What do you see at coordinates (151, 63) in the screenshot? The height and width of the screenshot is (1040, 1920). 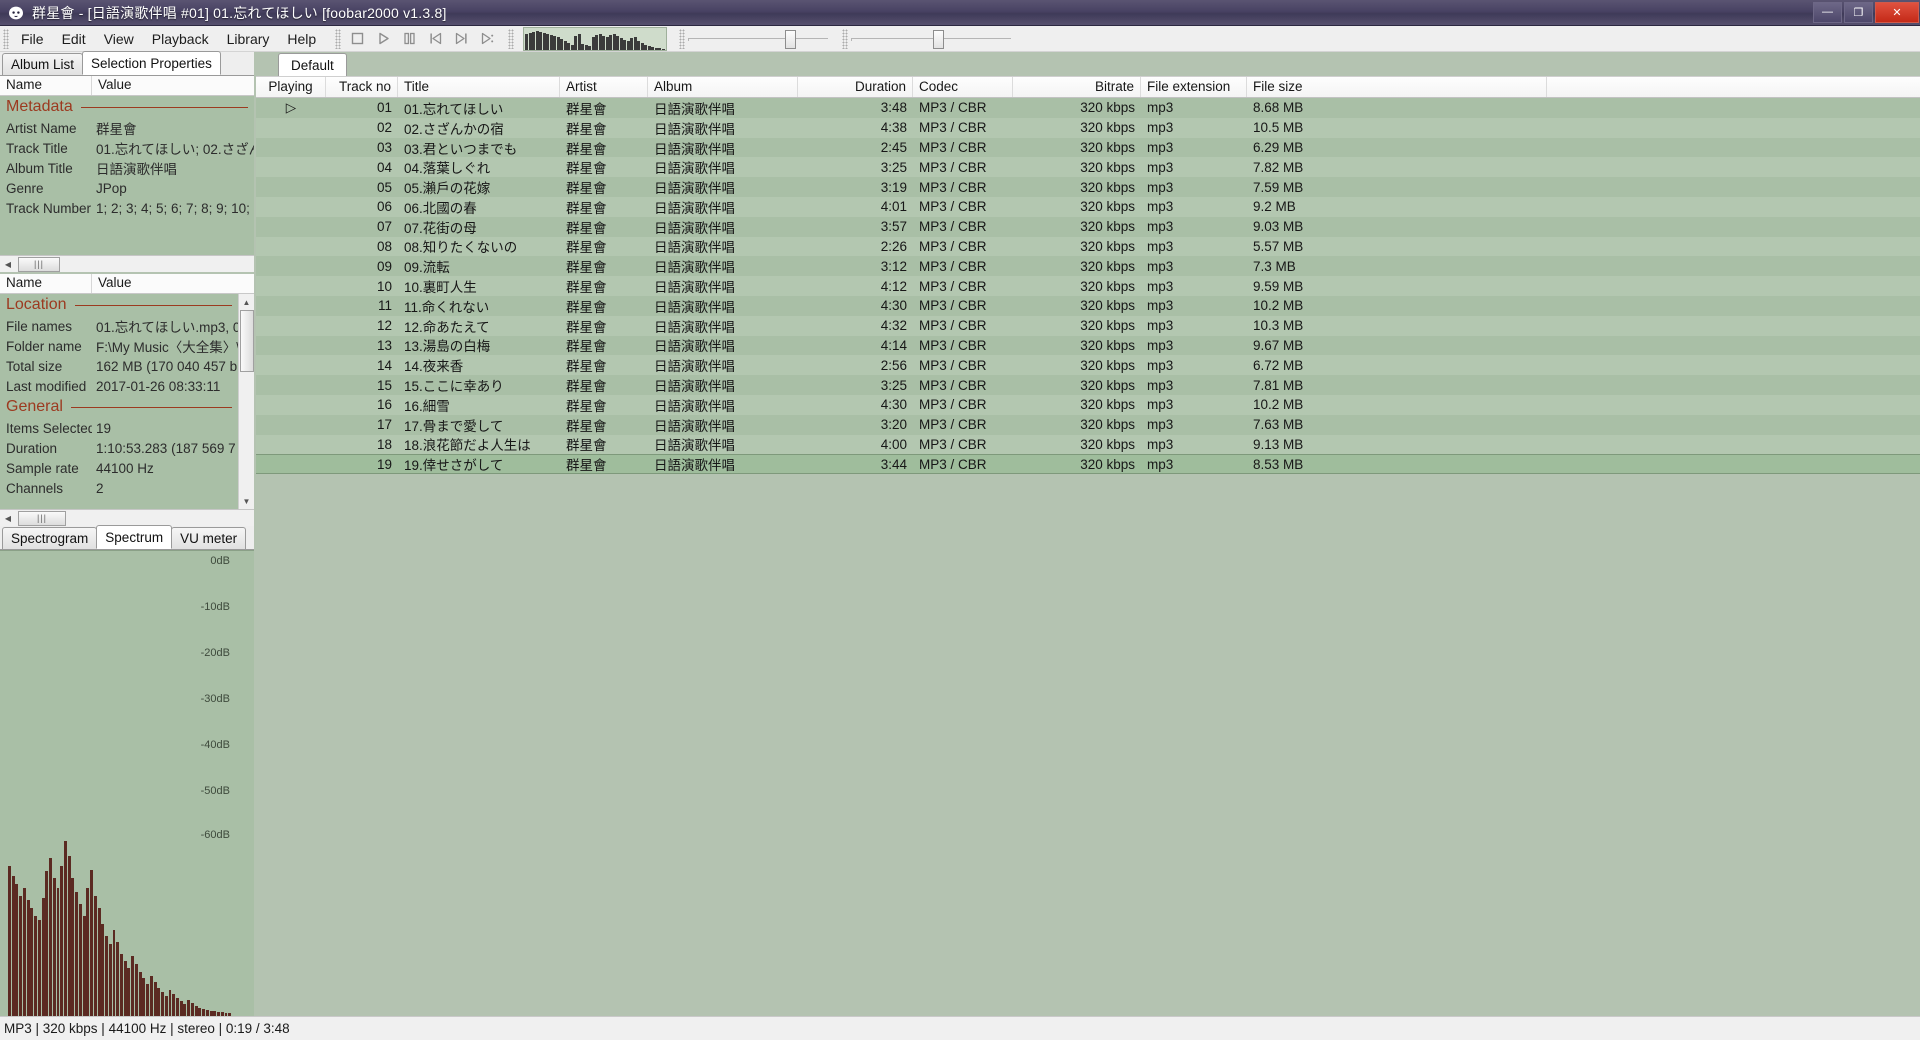 I see `tab-selection-properties: Selection Properties` at bounding box center [151, 63].